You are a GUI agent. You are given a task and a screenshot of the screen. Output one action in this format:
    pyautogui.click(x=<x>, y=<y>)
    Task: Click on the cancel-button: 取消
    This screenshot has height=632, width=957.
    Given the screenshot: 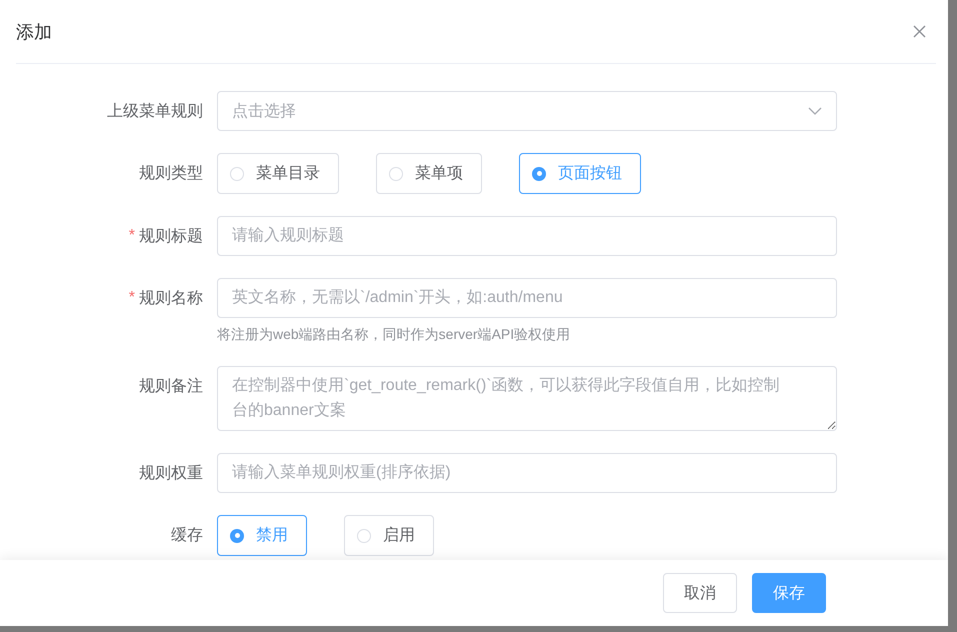 What is the action you would take?
    pyautogui.click(x=700, y=593)
    